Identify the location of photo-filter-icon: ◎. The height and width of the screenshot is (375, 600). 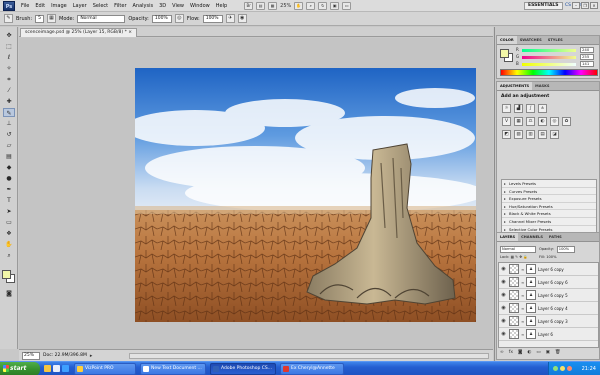
(554, 121).